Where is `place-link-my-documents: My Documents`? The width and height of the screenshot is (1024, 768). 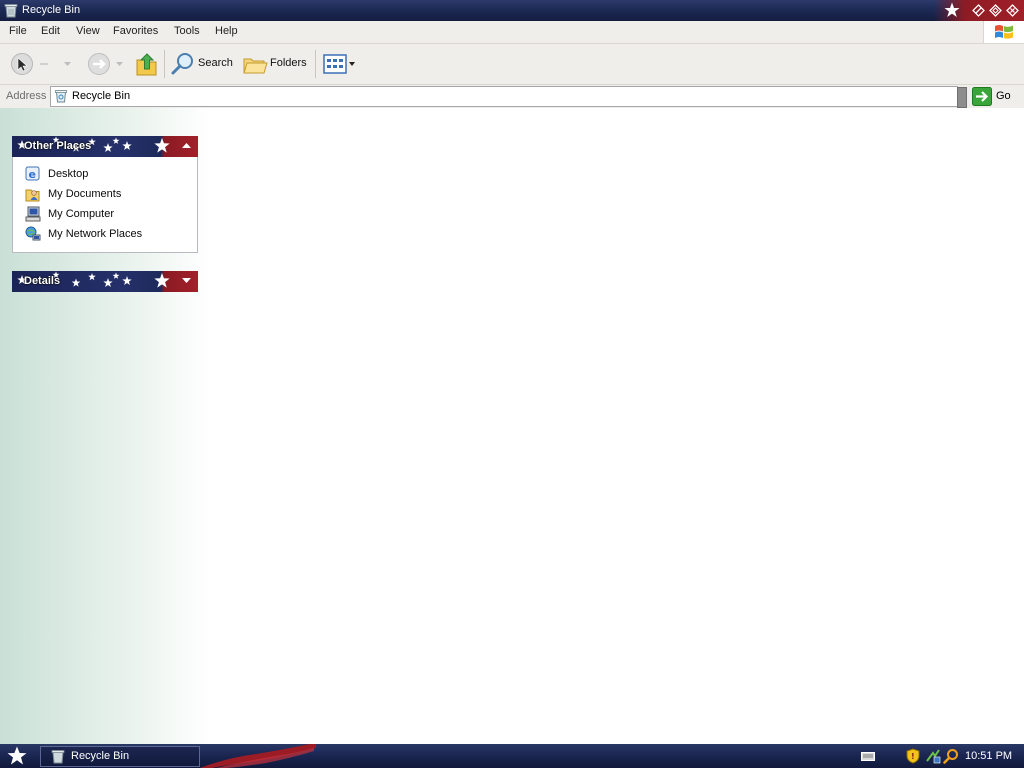
place-link-my-documents: My Documents is located at coordinates (110, 194).